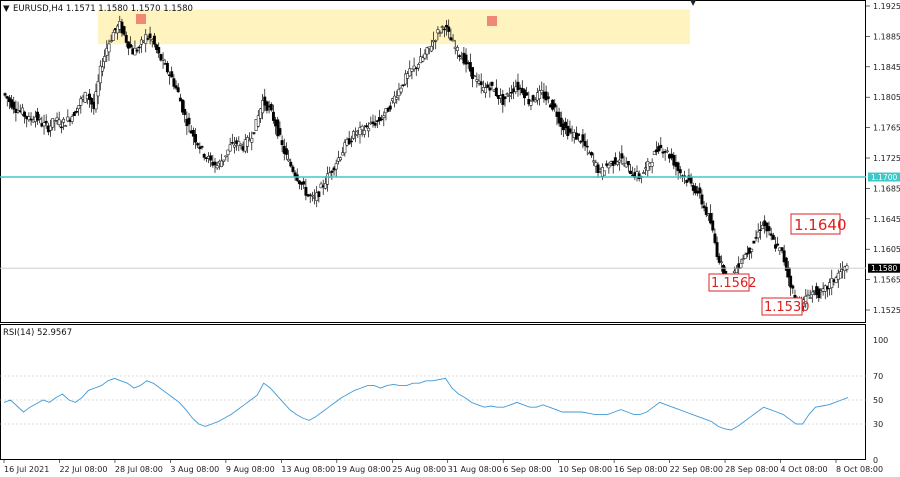  What do you see at coordinates (585, 469) in the screenshot?
I see `time-tick-label: 10 Sep 08:00` at bounding box center [585, 469].